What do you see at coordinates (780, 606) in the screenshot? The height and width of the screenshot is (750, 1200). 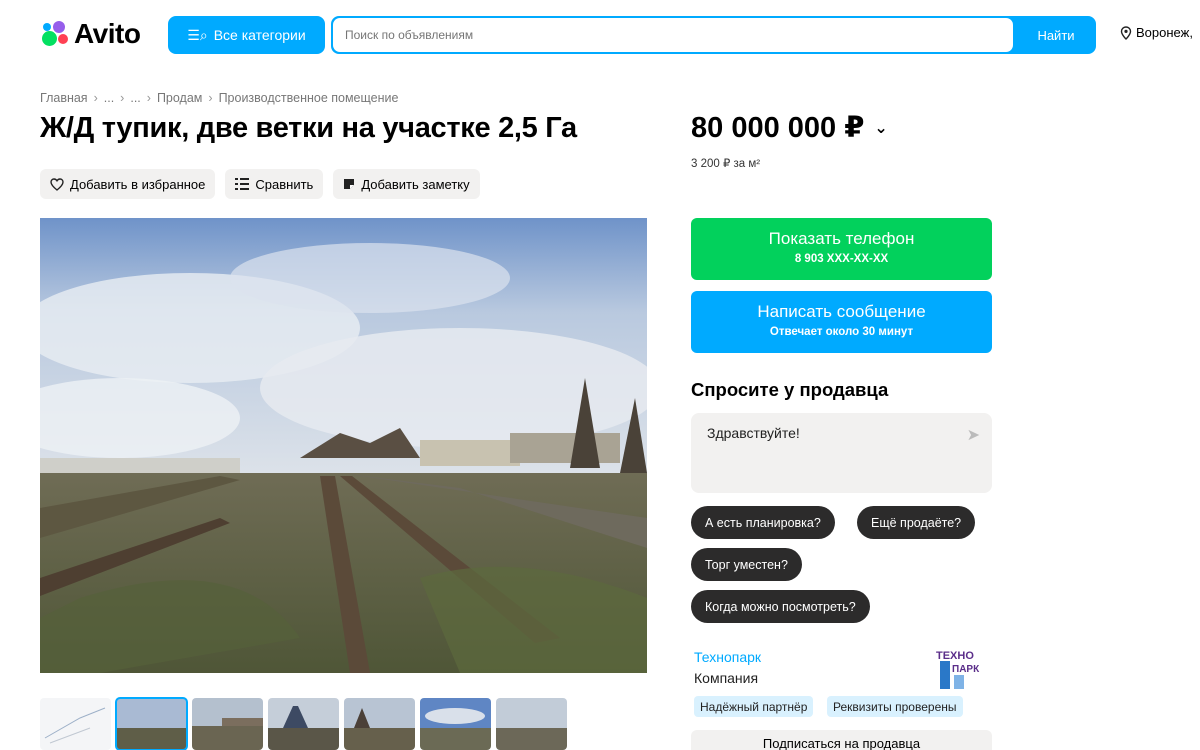 I see `quick-question-chip: Когда можно посмотреть?` at bounding box center [780, 606].